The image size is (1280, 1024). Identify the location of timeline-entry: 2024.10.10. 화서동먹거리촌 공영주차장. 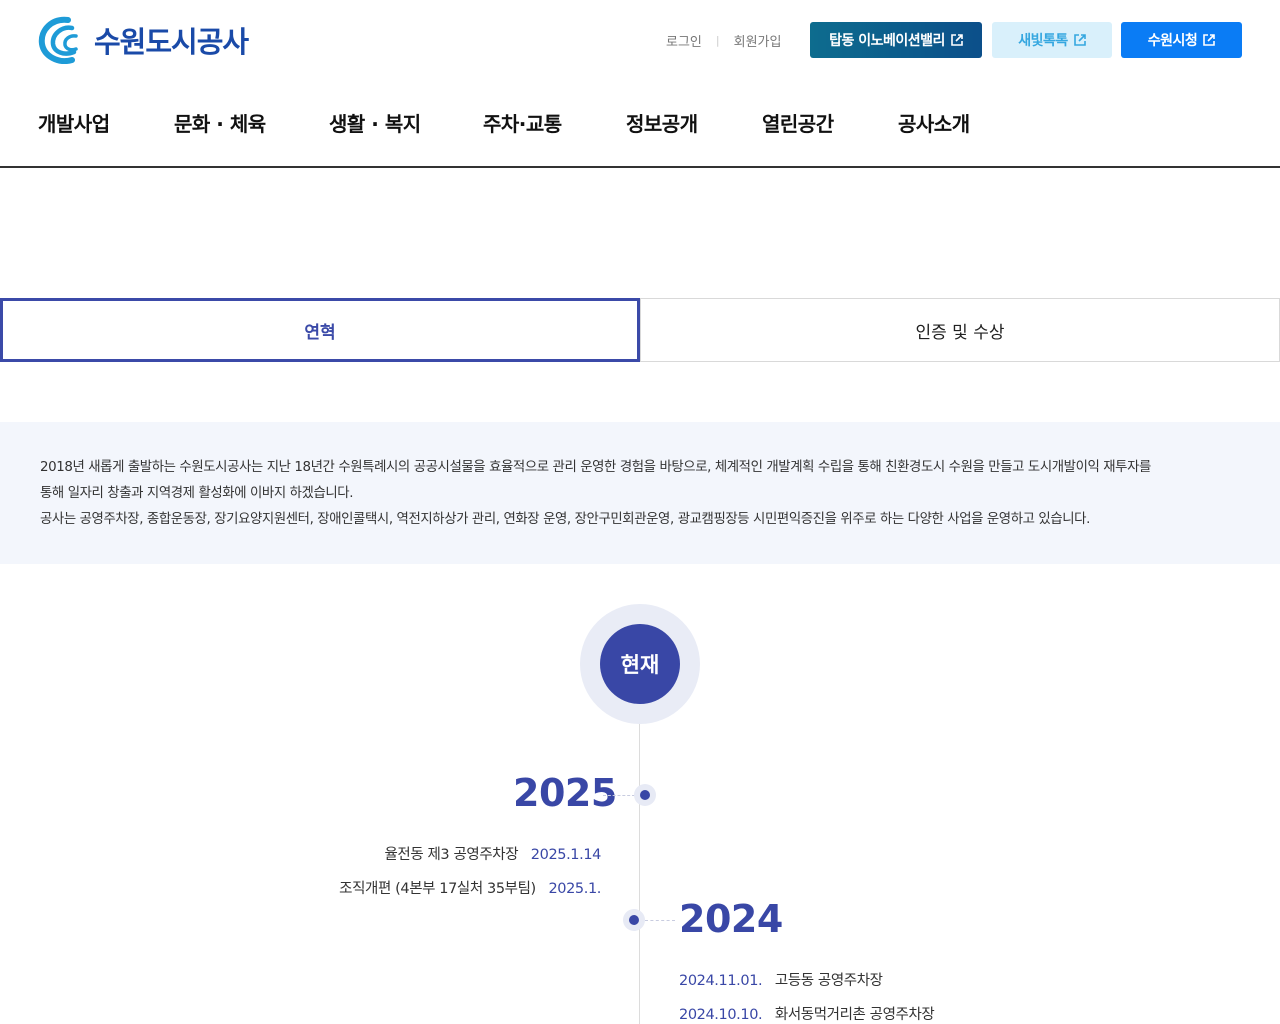
(807, 1013).